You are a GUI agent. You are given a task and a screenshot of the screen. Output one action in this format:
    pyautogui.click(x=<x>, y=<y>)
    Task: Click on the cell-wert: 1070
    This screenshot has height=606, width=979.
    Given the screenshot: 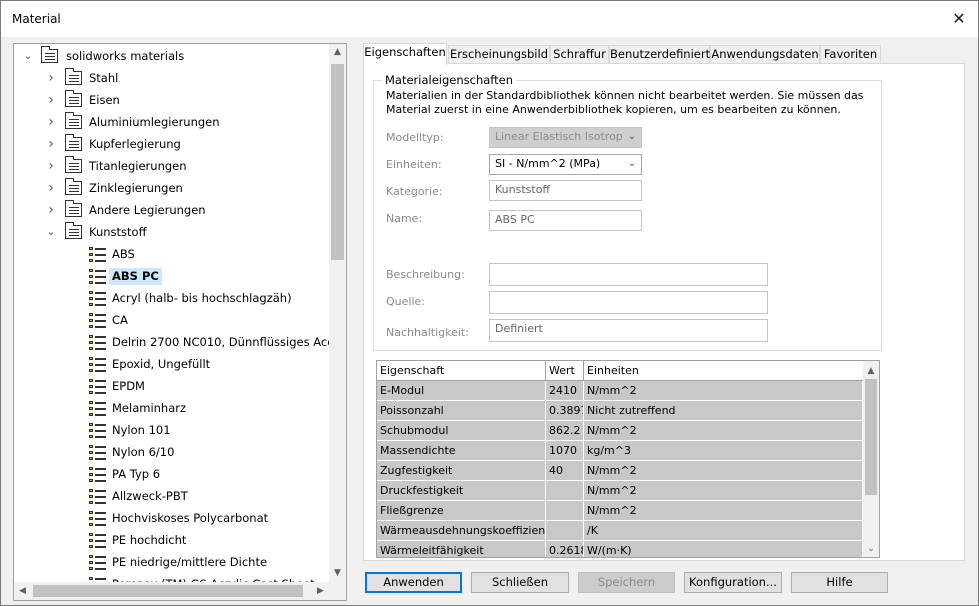 What is the action you would take?
    pyautogui.click(x=565, y=451)
    